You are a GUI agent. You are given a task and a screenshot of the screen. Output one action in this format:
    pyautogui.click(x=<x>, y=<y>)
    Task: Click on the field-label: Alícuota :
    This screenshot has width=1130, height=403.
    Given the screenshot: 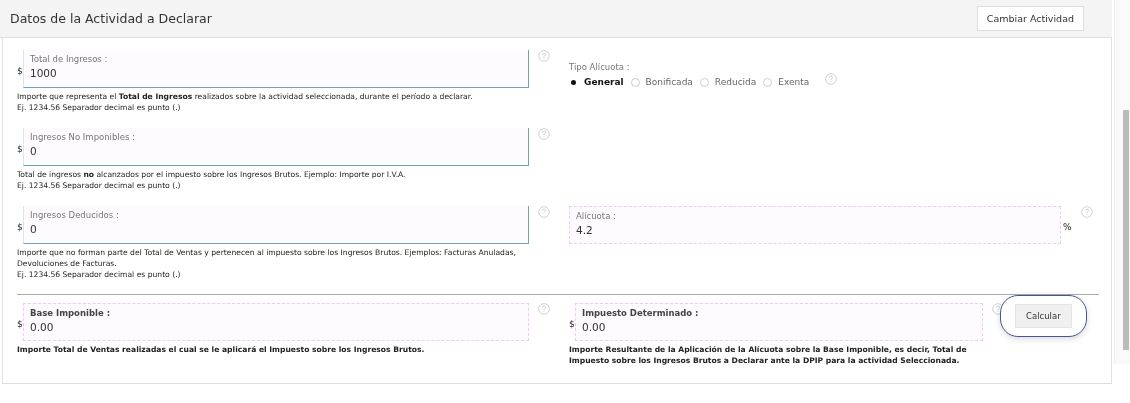 What is the action you would take?
    pyautogui.click(x=596, y=216)
    